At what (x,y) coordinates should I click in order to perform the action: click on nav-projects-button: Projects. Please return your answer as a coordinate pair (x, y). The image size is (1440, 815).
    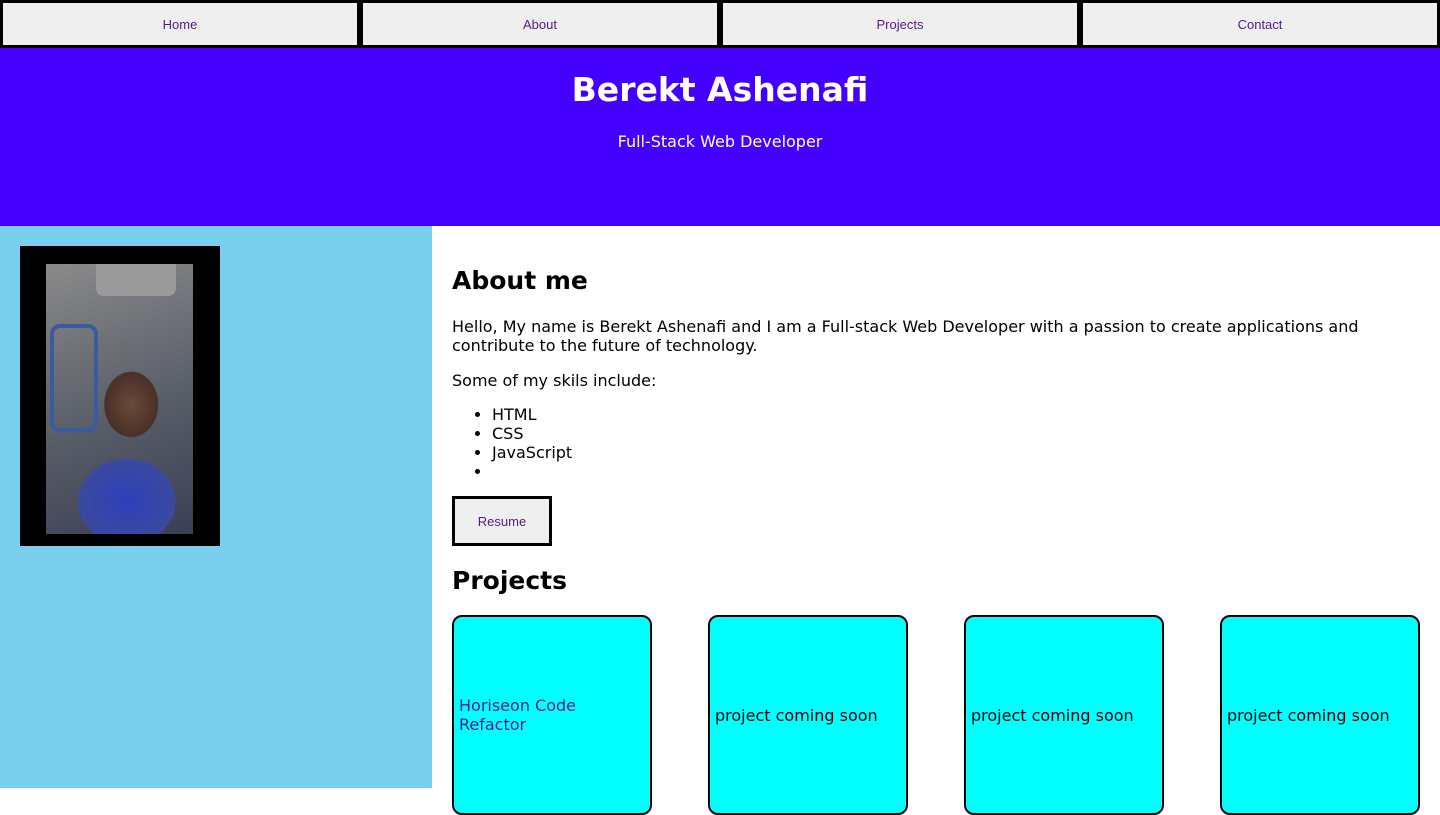
    Looking at the image, I should click on (900, 24).